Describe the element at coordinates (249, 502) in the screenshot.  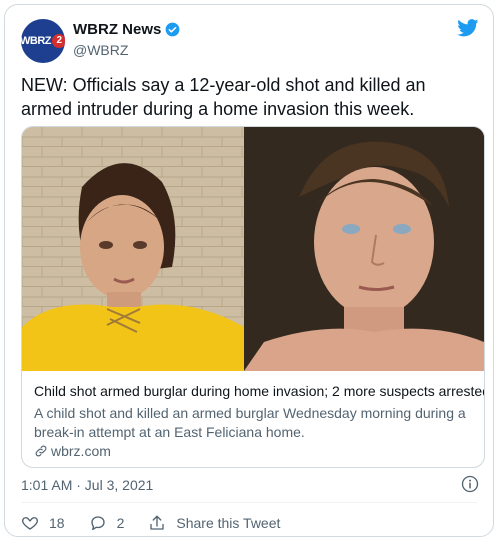
I see `divider` at that location.